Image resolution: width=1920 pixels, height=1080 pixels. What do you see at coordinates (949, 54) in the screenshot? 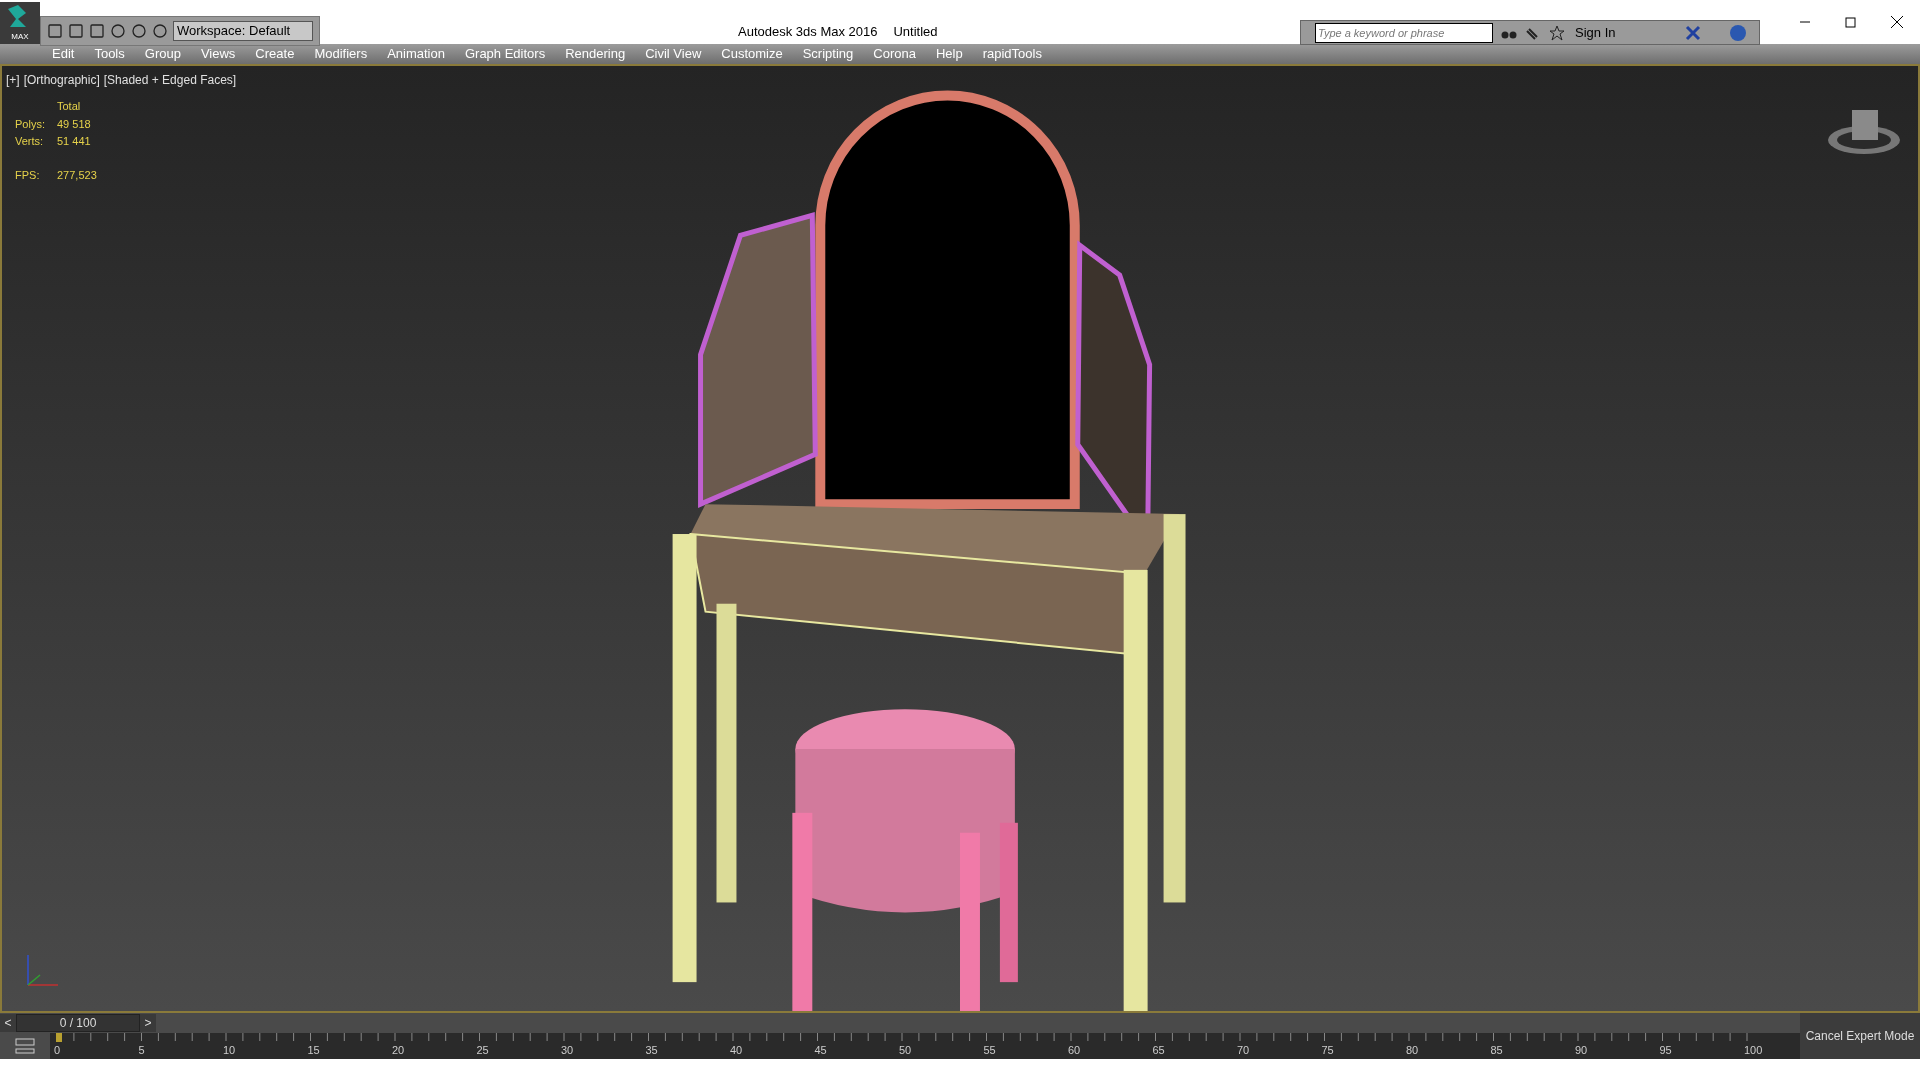
I see `menu-item: Help` at bounding box center [949, 54].